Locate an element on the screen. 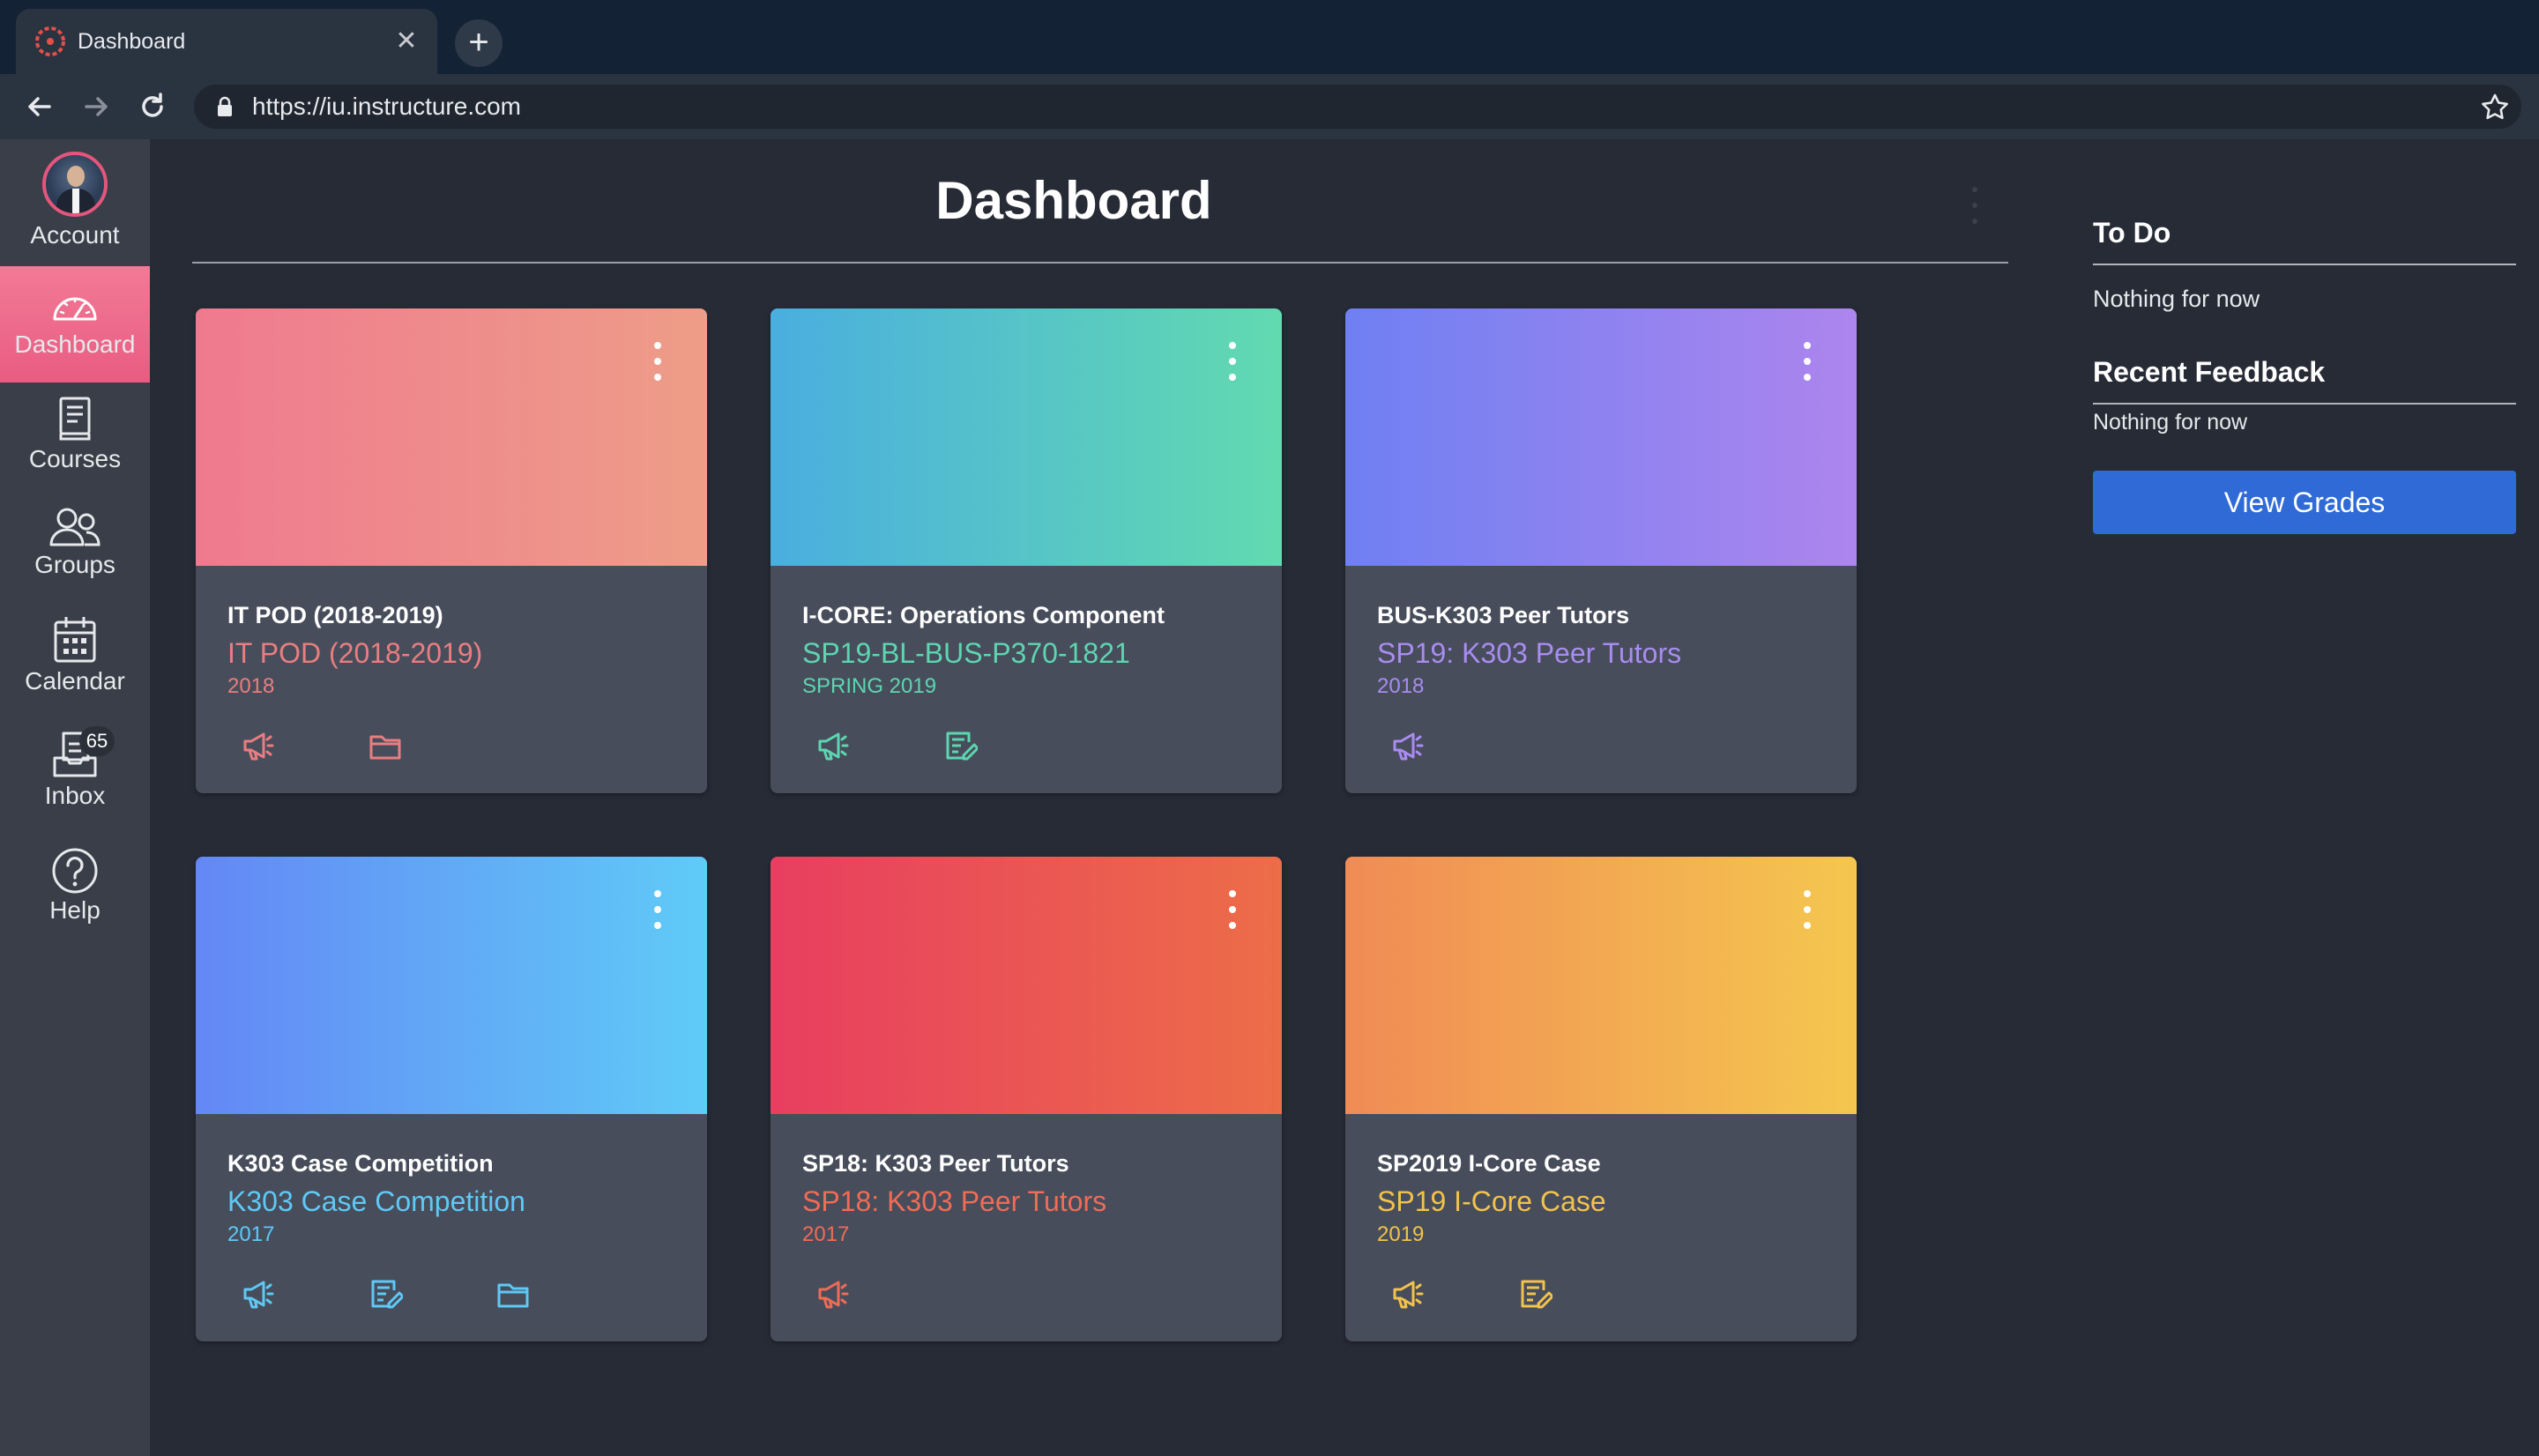 This screenshot has width=2539, height=1456. nav-inbox-label: Inbox is located at coordinates (75, 795).